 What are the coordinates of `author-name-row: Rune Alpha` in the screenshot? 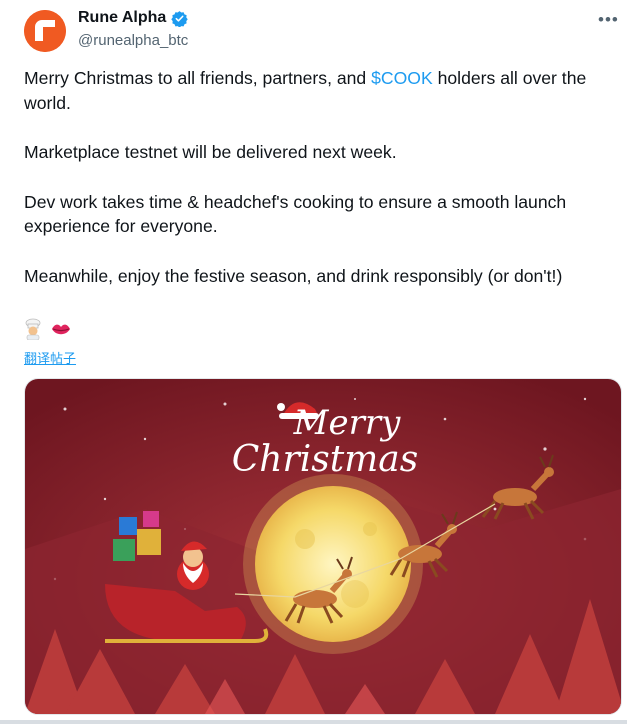 It's located at (133, 18).